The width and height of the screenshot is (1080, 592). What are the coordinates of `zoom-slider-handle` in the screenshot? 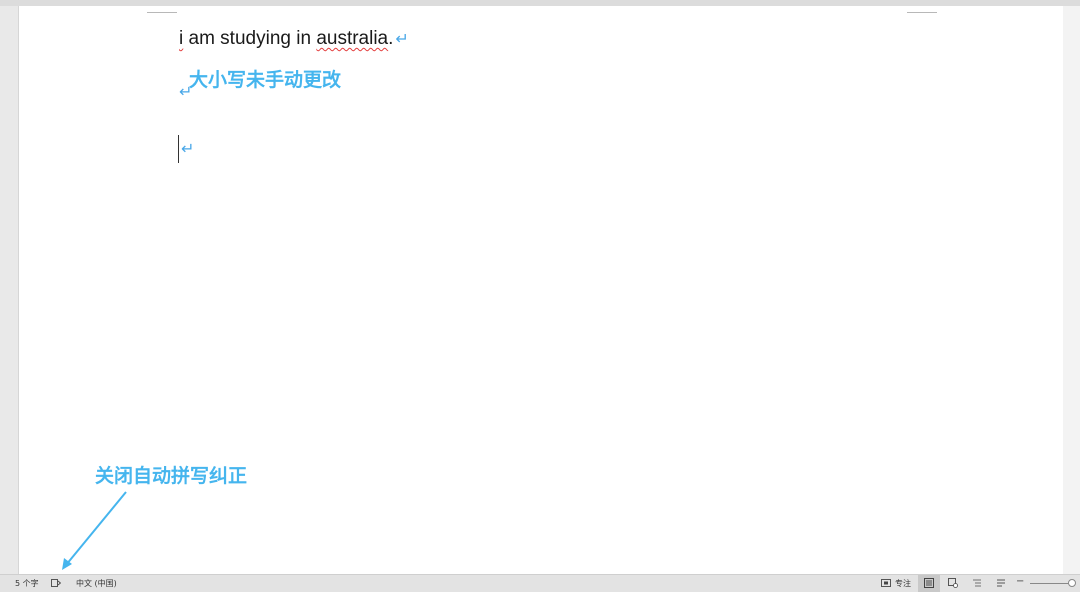 It's located at (1072, 583).